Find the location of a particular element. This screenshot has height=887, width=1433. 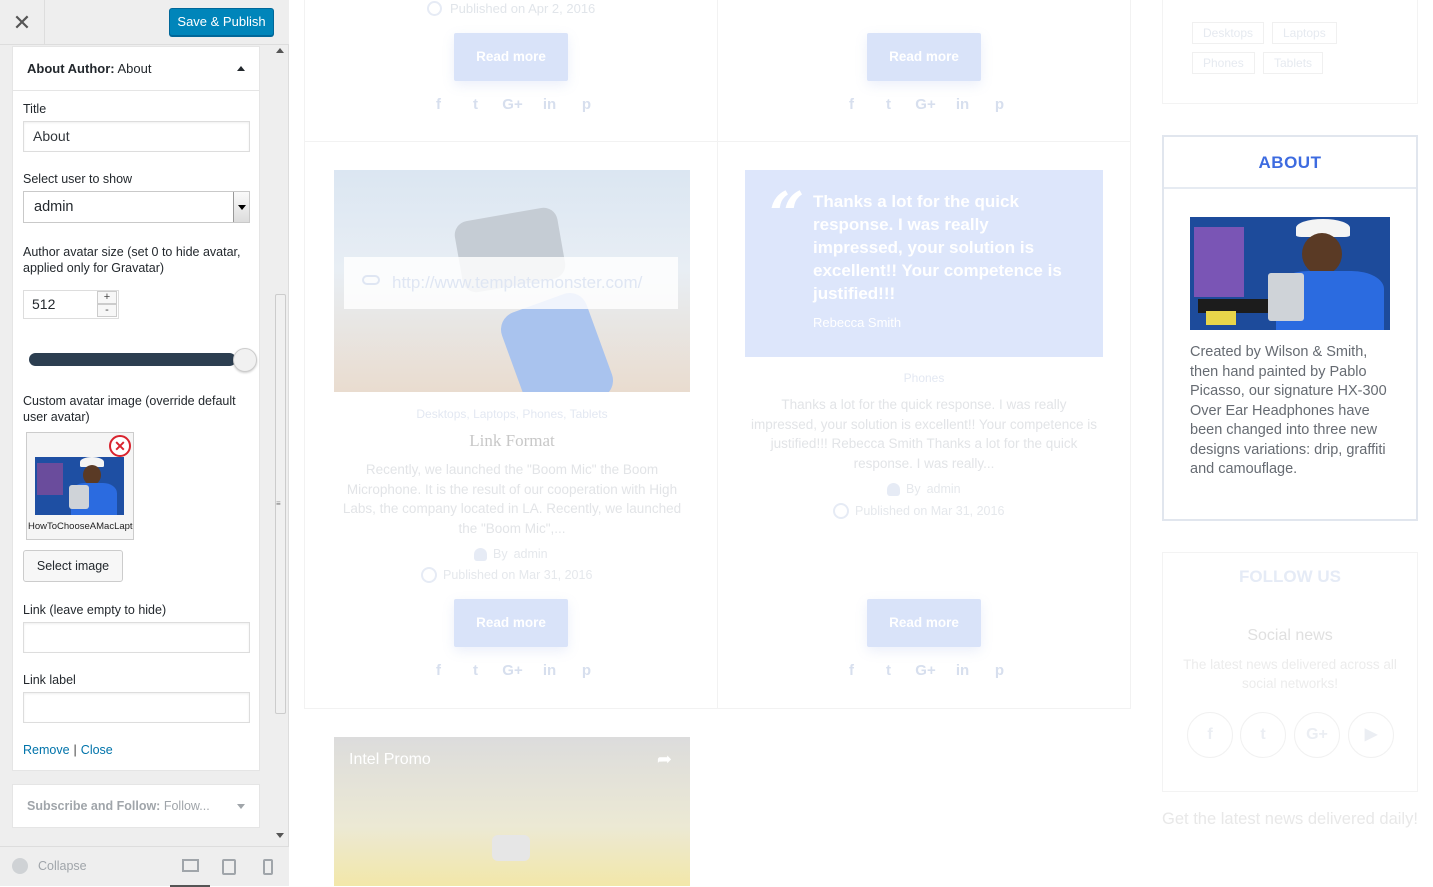

post-author: By admin is located at coordinates (511, 554).